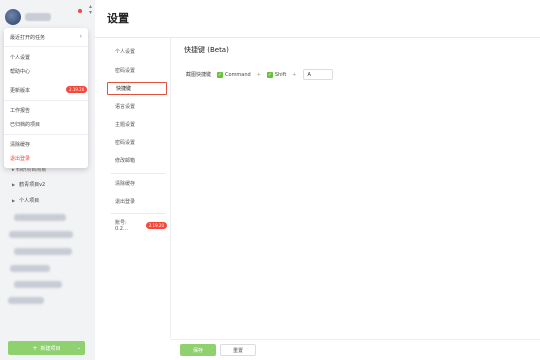 Image resolution: width=540 pixels, height=360 pixels. I want to click on menu-item-help: 帮助中心, so click(46, 71).